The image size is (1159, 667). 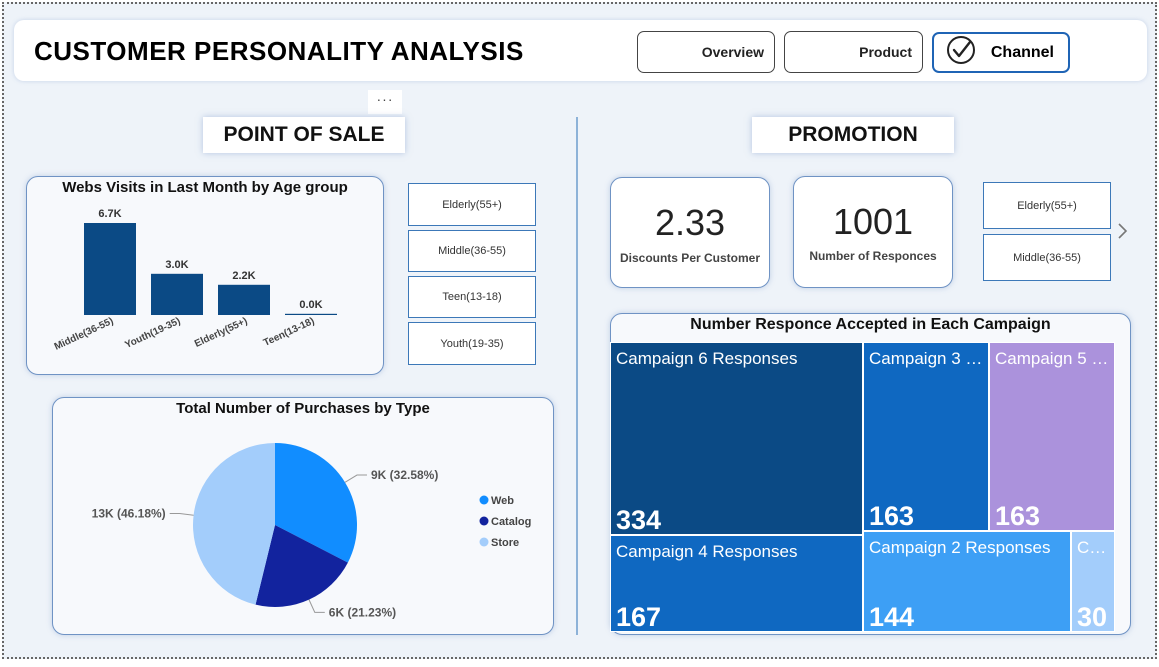 What do you see at coordinates (472, 297) in the screenshot?
I see `slicer-item-teen: Teen(13-18)` at bounding box center [472, 297].